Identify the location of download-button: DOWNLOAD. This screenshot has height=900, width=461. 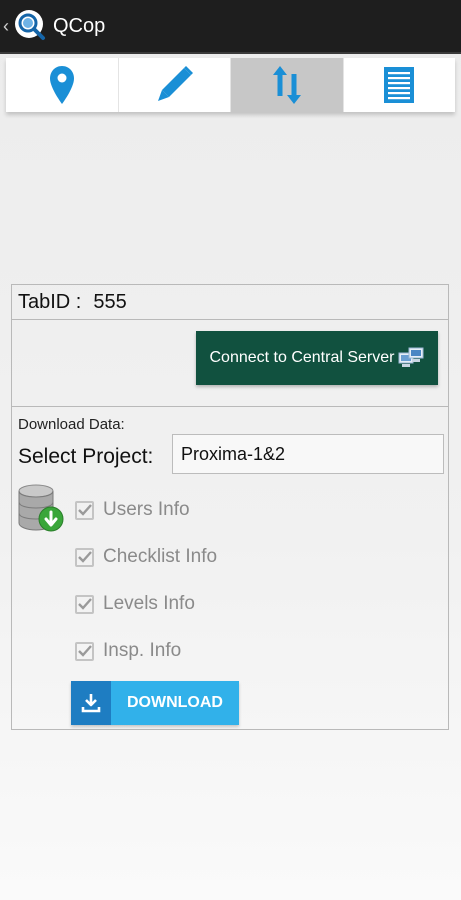
(155, 703).